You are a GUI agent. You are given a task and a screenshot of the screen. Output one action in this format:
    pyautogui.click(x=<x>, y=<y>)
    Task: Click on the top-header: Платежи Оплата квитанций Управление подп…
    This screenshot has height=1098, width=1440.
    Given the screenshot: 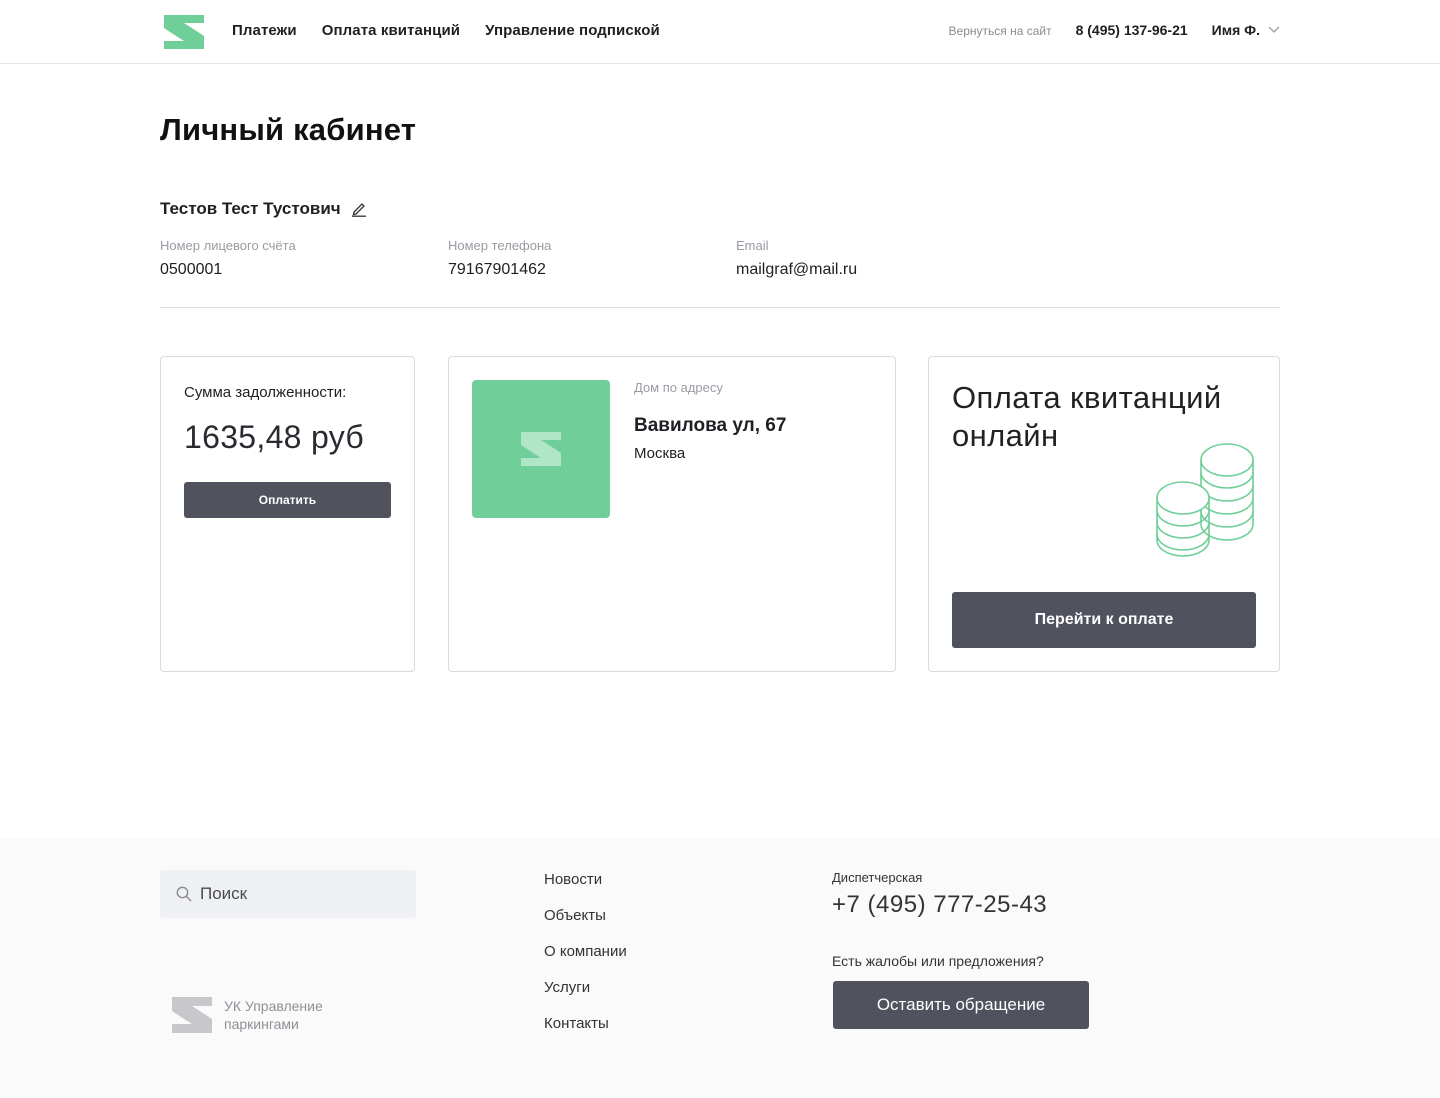 What is the action you would take?
    pyautogui.click(x=720, y=32)
    